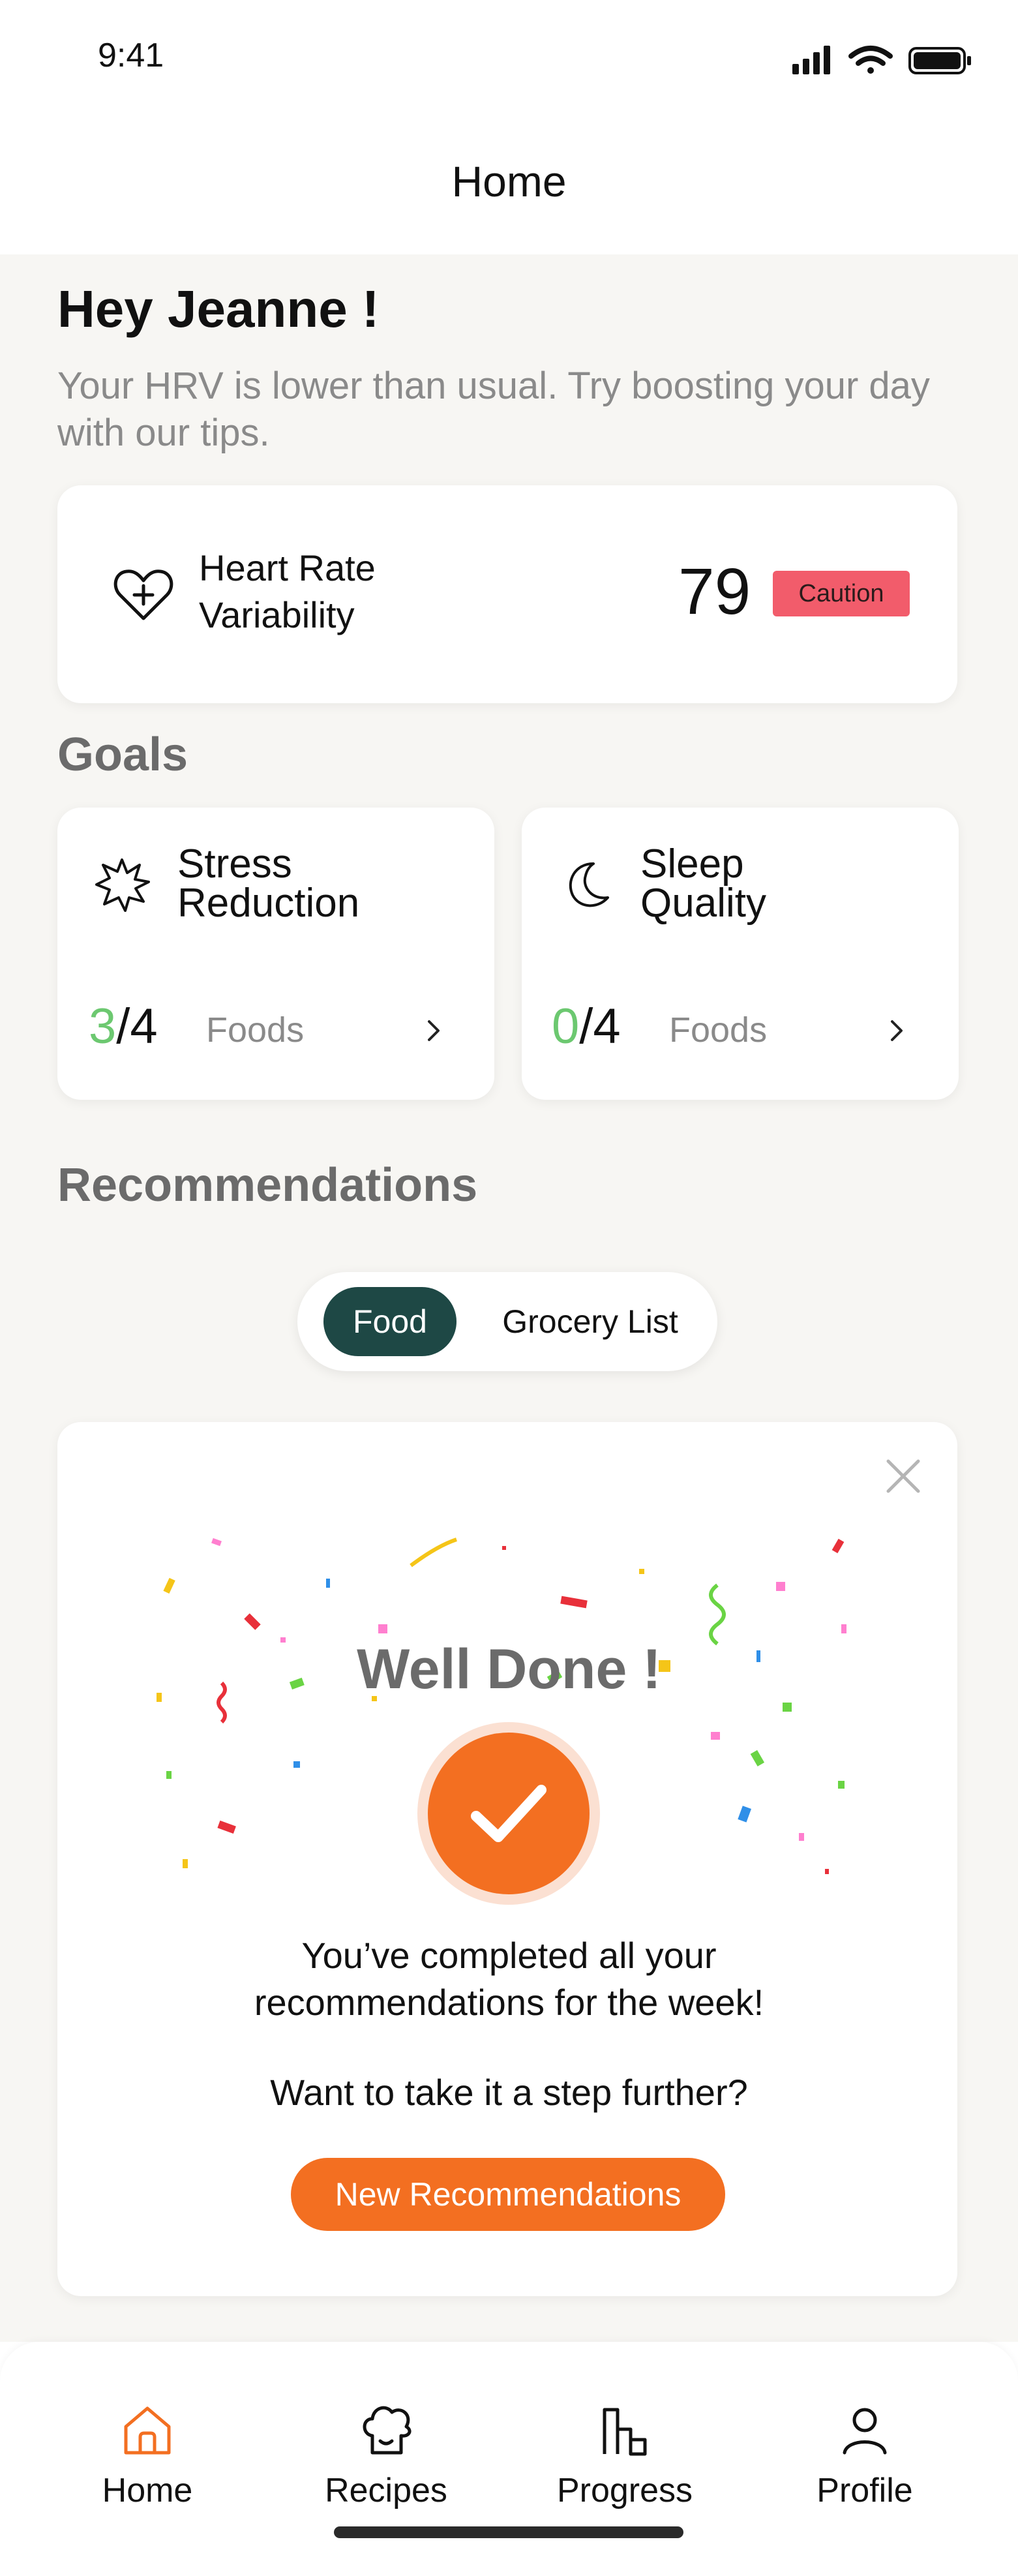  I want to click on completion-message-line2: recommendations for the week!, so click(509, 2003).